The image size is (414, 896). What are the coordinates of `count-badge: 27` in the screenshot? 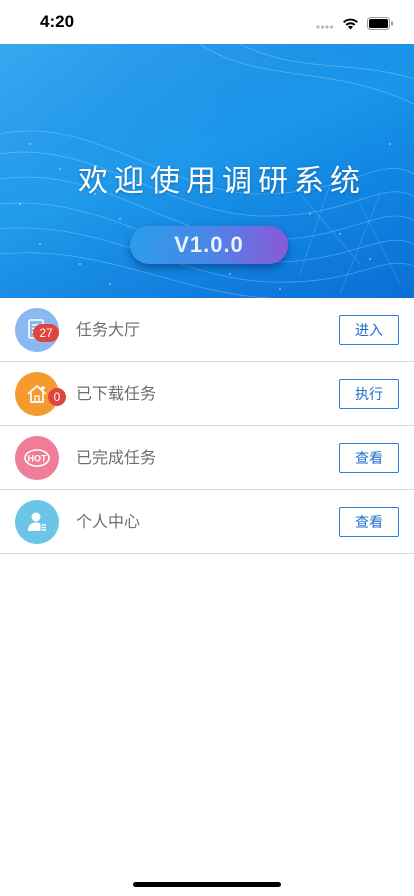 It's located at (46, 333).